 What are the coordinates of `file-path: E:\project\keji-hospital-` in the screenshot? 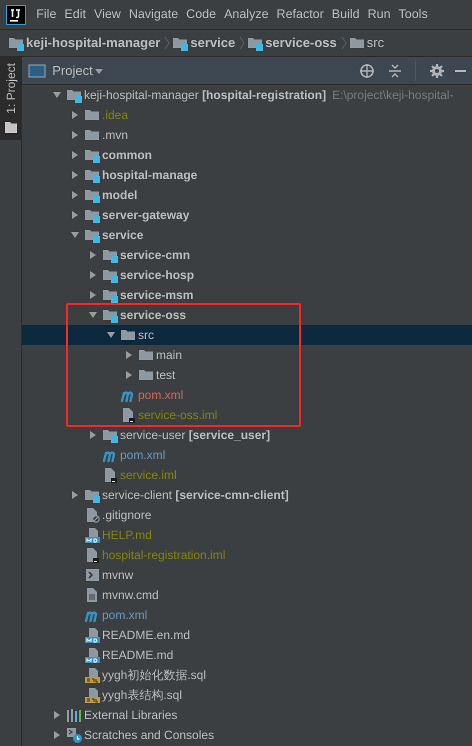 It's located at (393, 95).